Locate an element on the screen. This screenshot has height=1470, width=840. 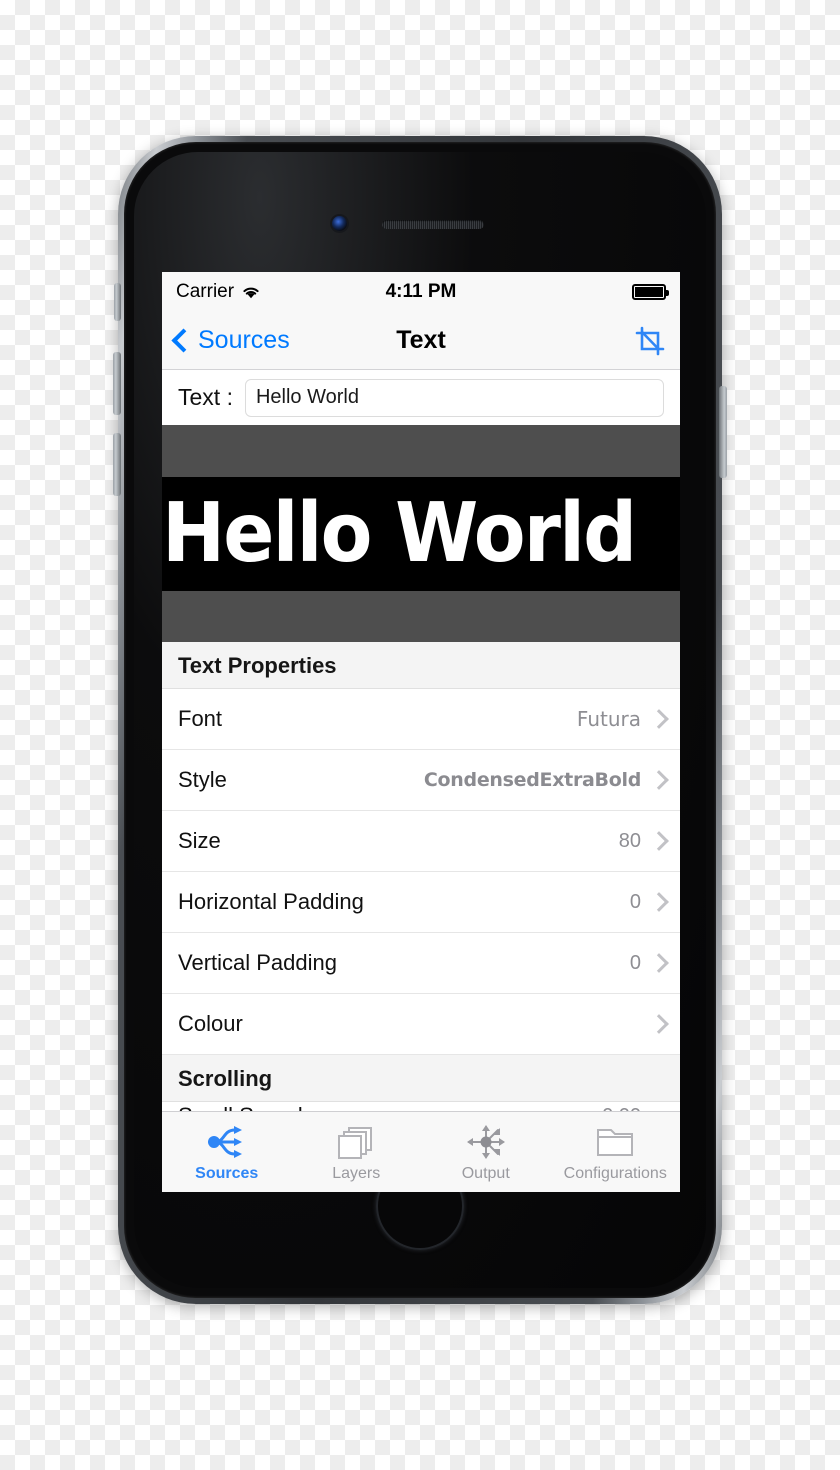
tab-sources: Sources is located at coordinates (227, 1152).